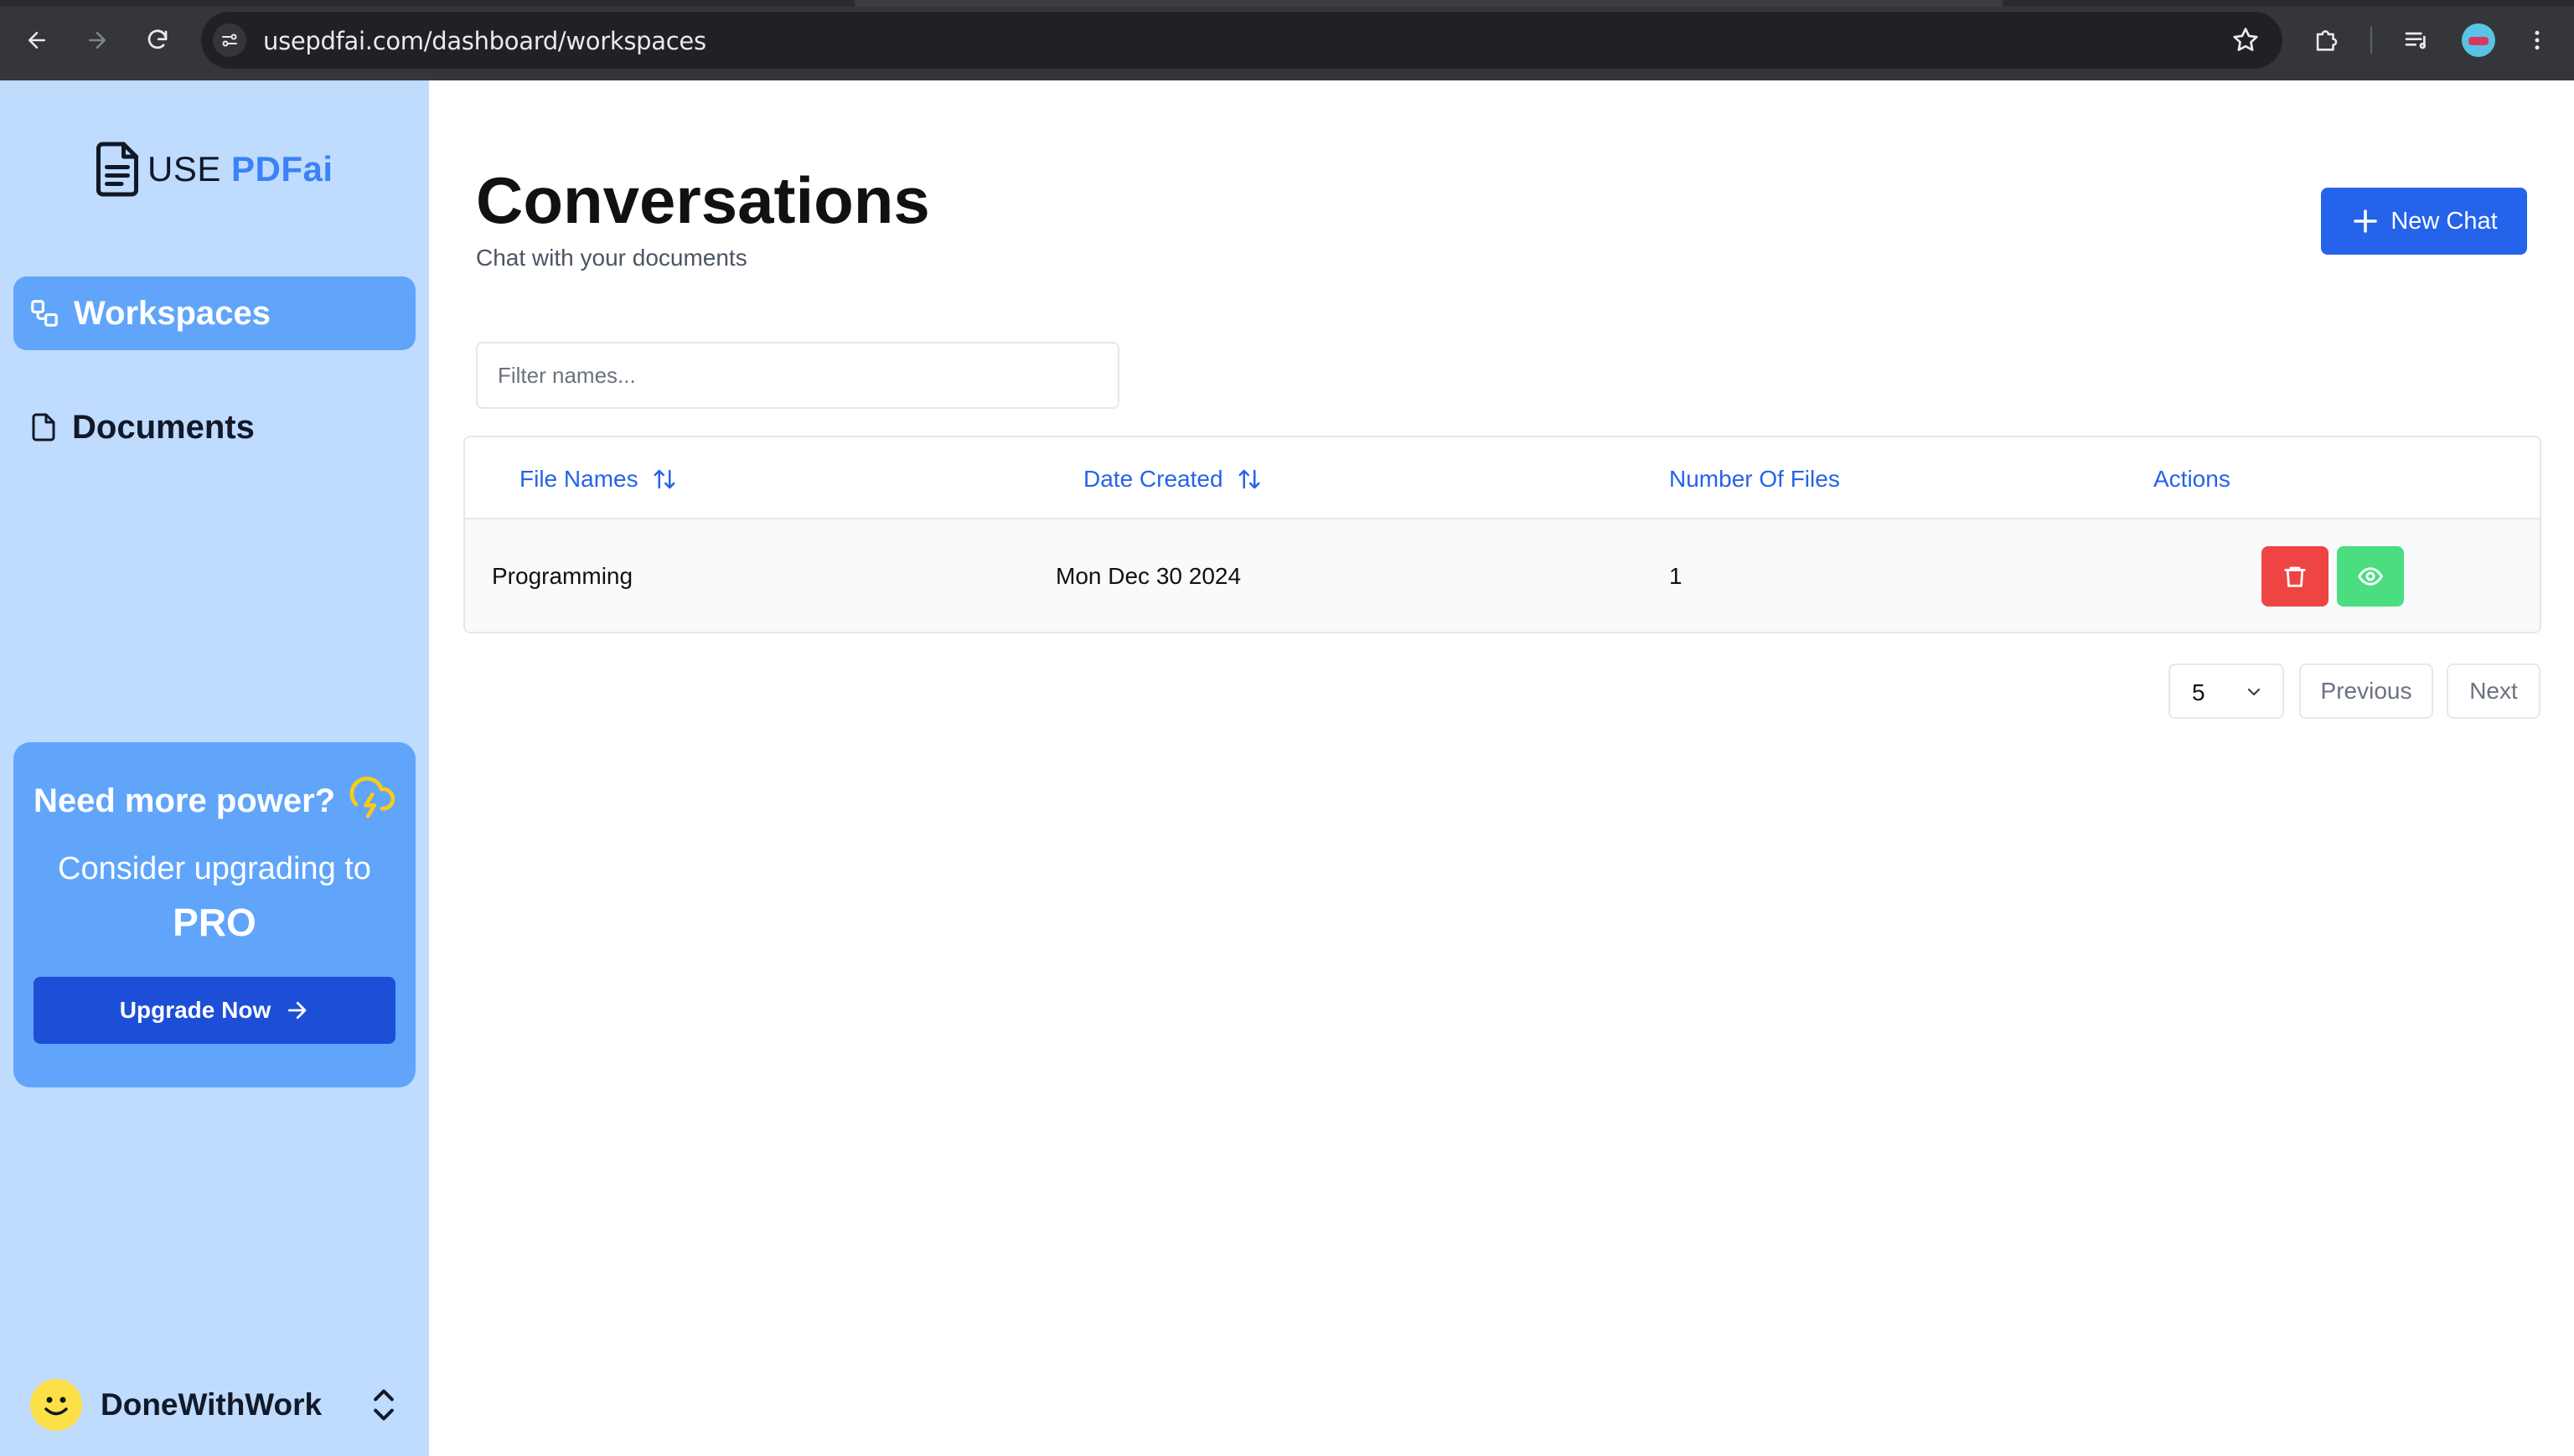 The height and width of the screenshot is (1456, 2574). What do you see at coordinates (1429, 3) in the screenshot?
I see `active-tab-edge` at bounding box center [1429, 3].